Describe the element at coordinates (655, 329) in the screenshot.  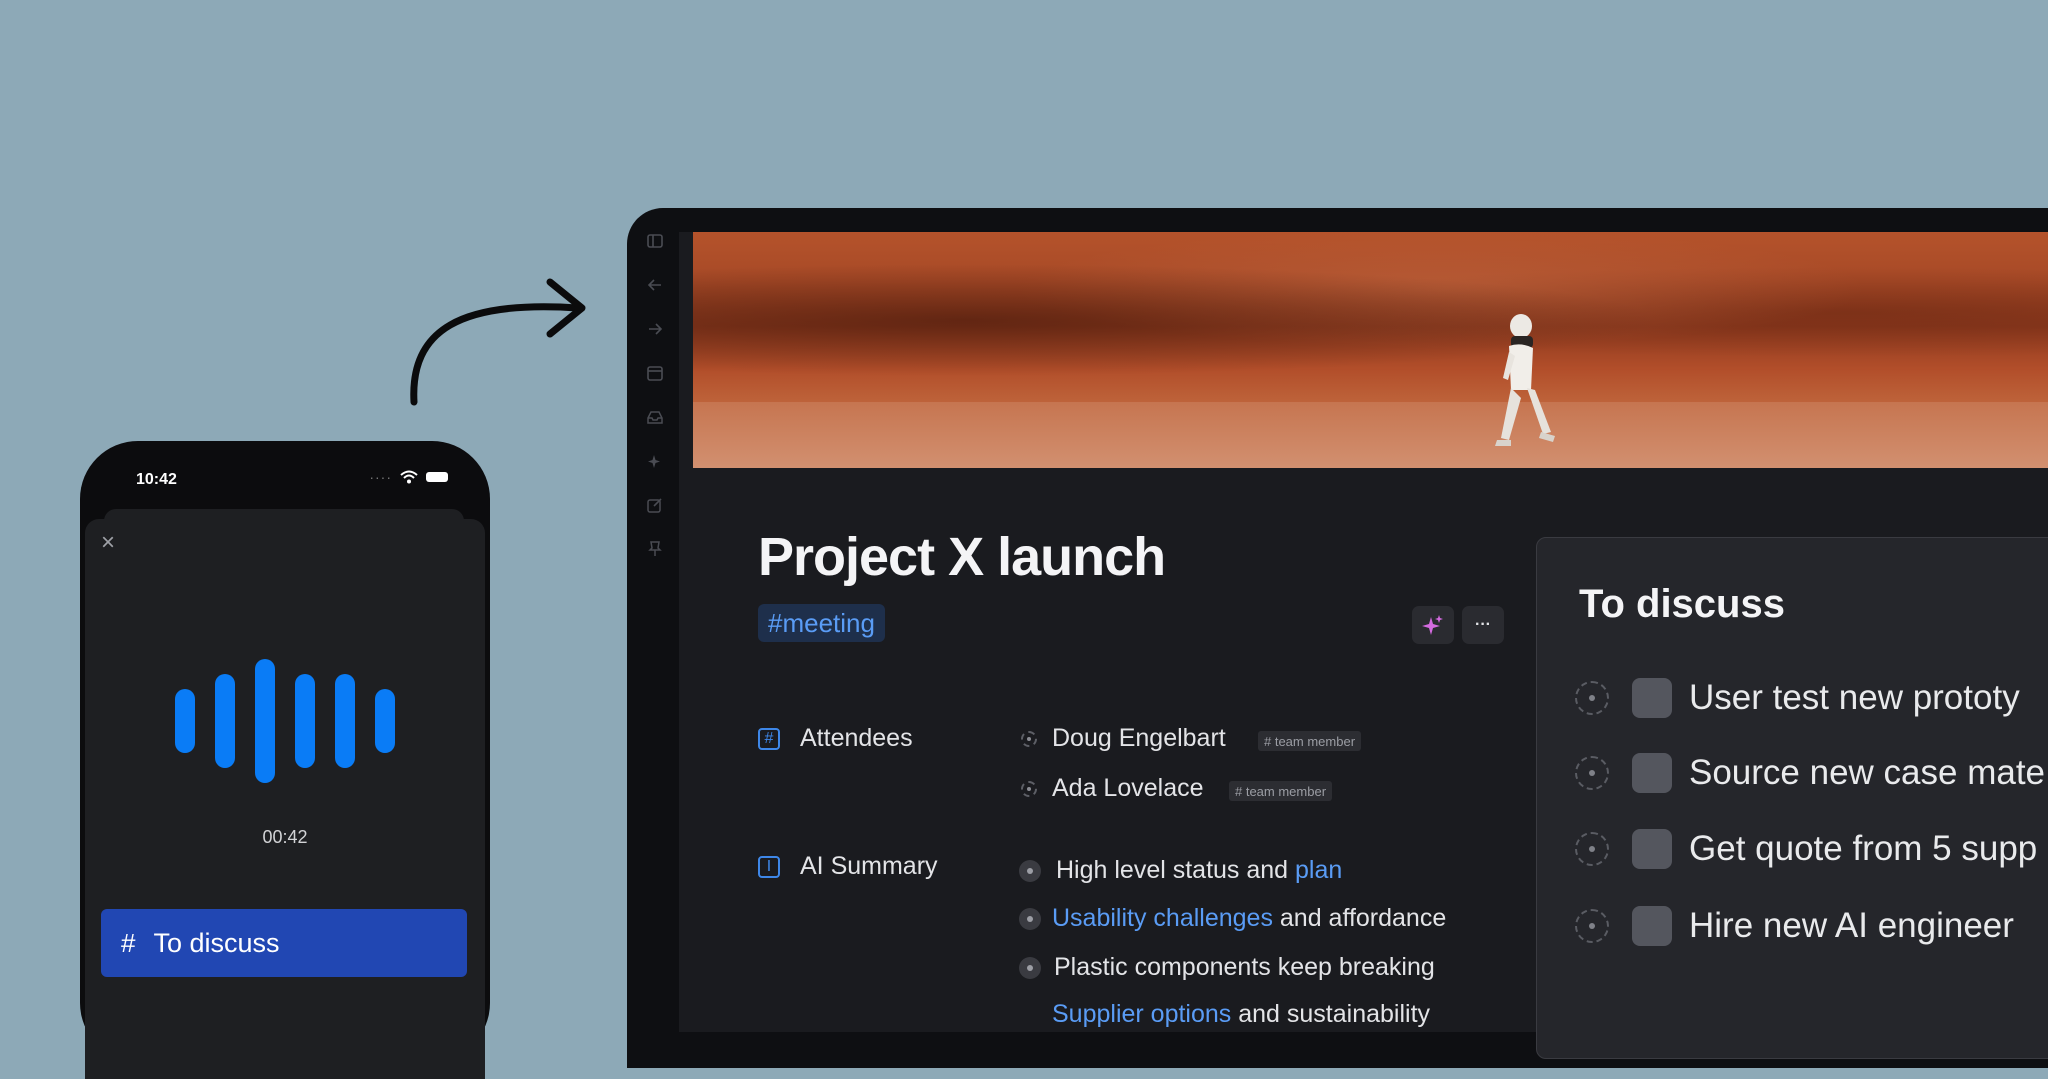
I see `forward-arrow-icon` at that location.